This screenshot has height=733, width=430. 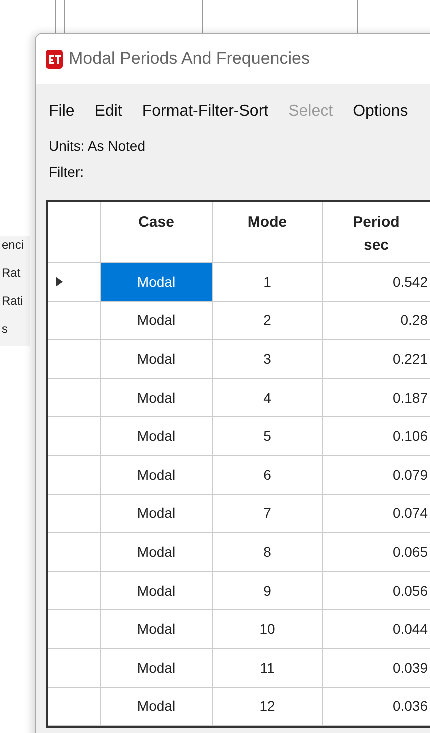 I want to click on column-header: Period sec, so click(x=376, y=232).